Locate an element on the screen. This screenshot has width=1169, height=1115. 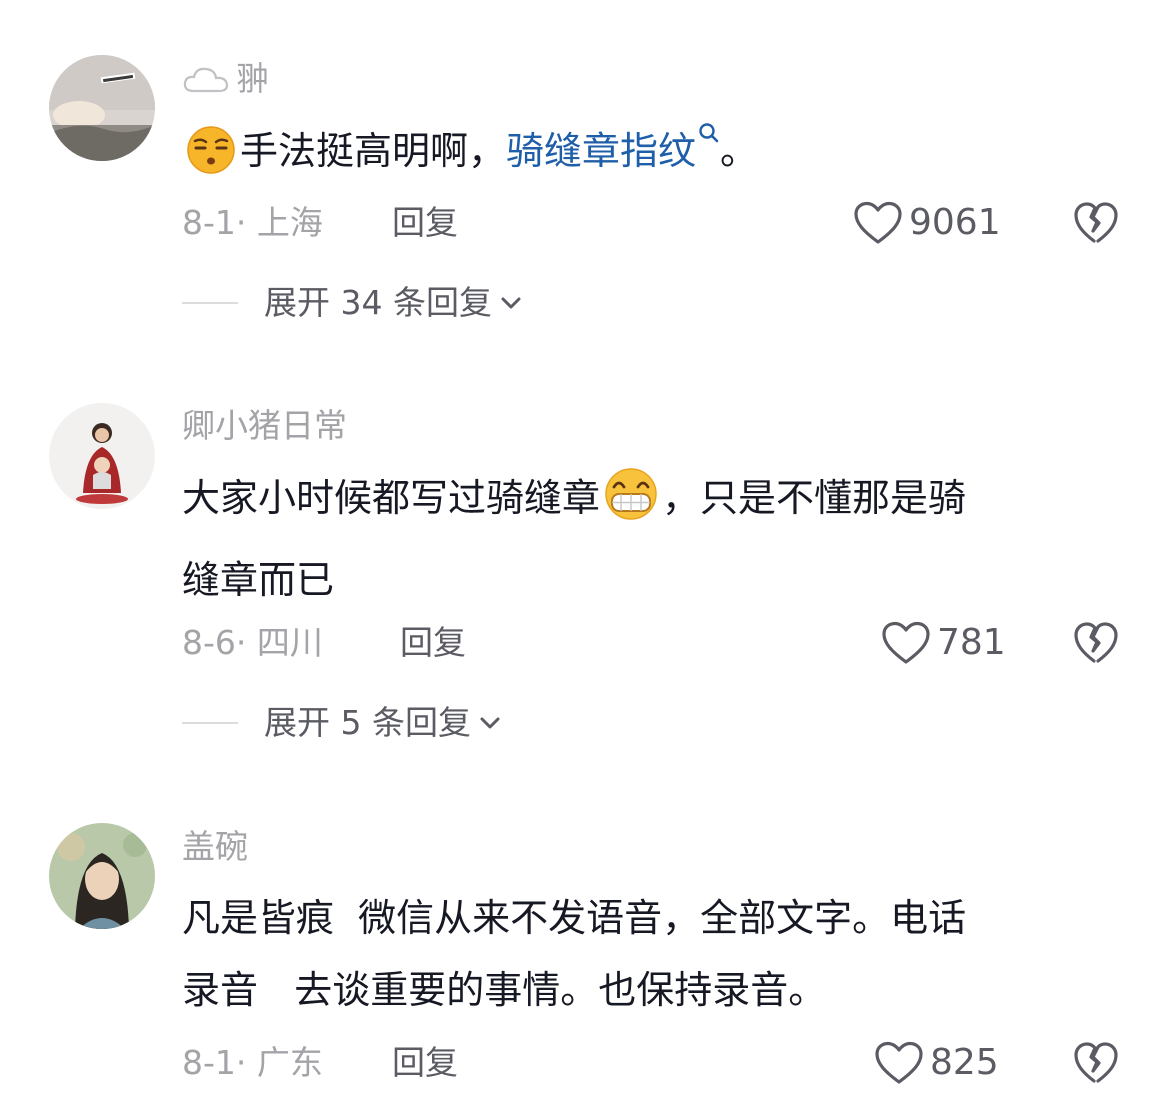
like-count: 9061 is located at coordinates (955, 222).